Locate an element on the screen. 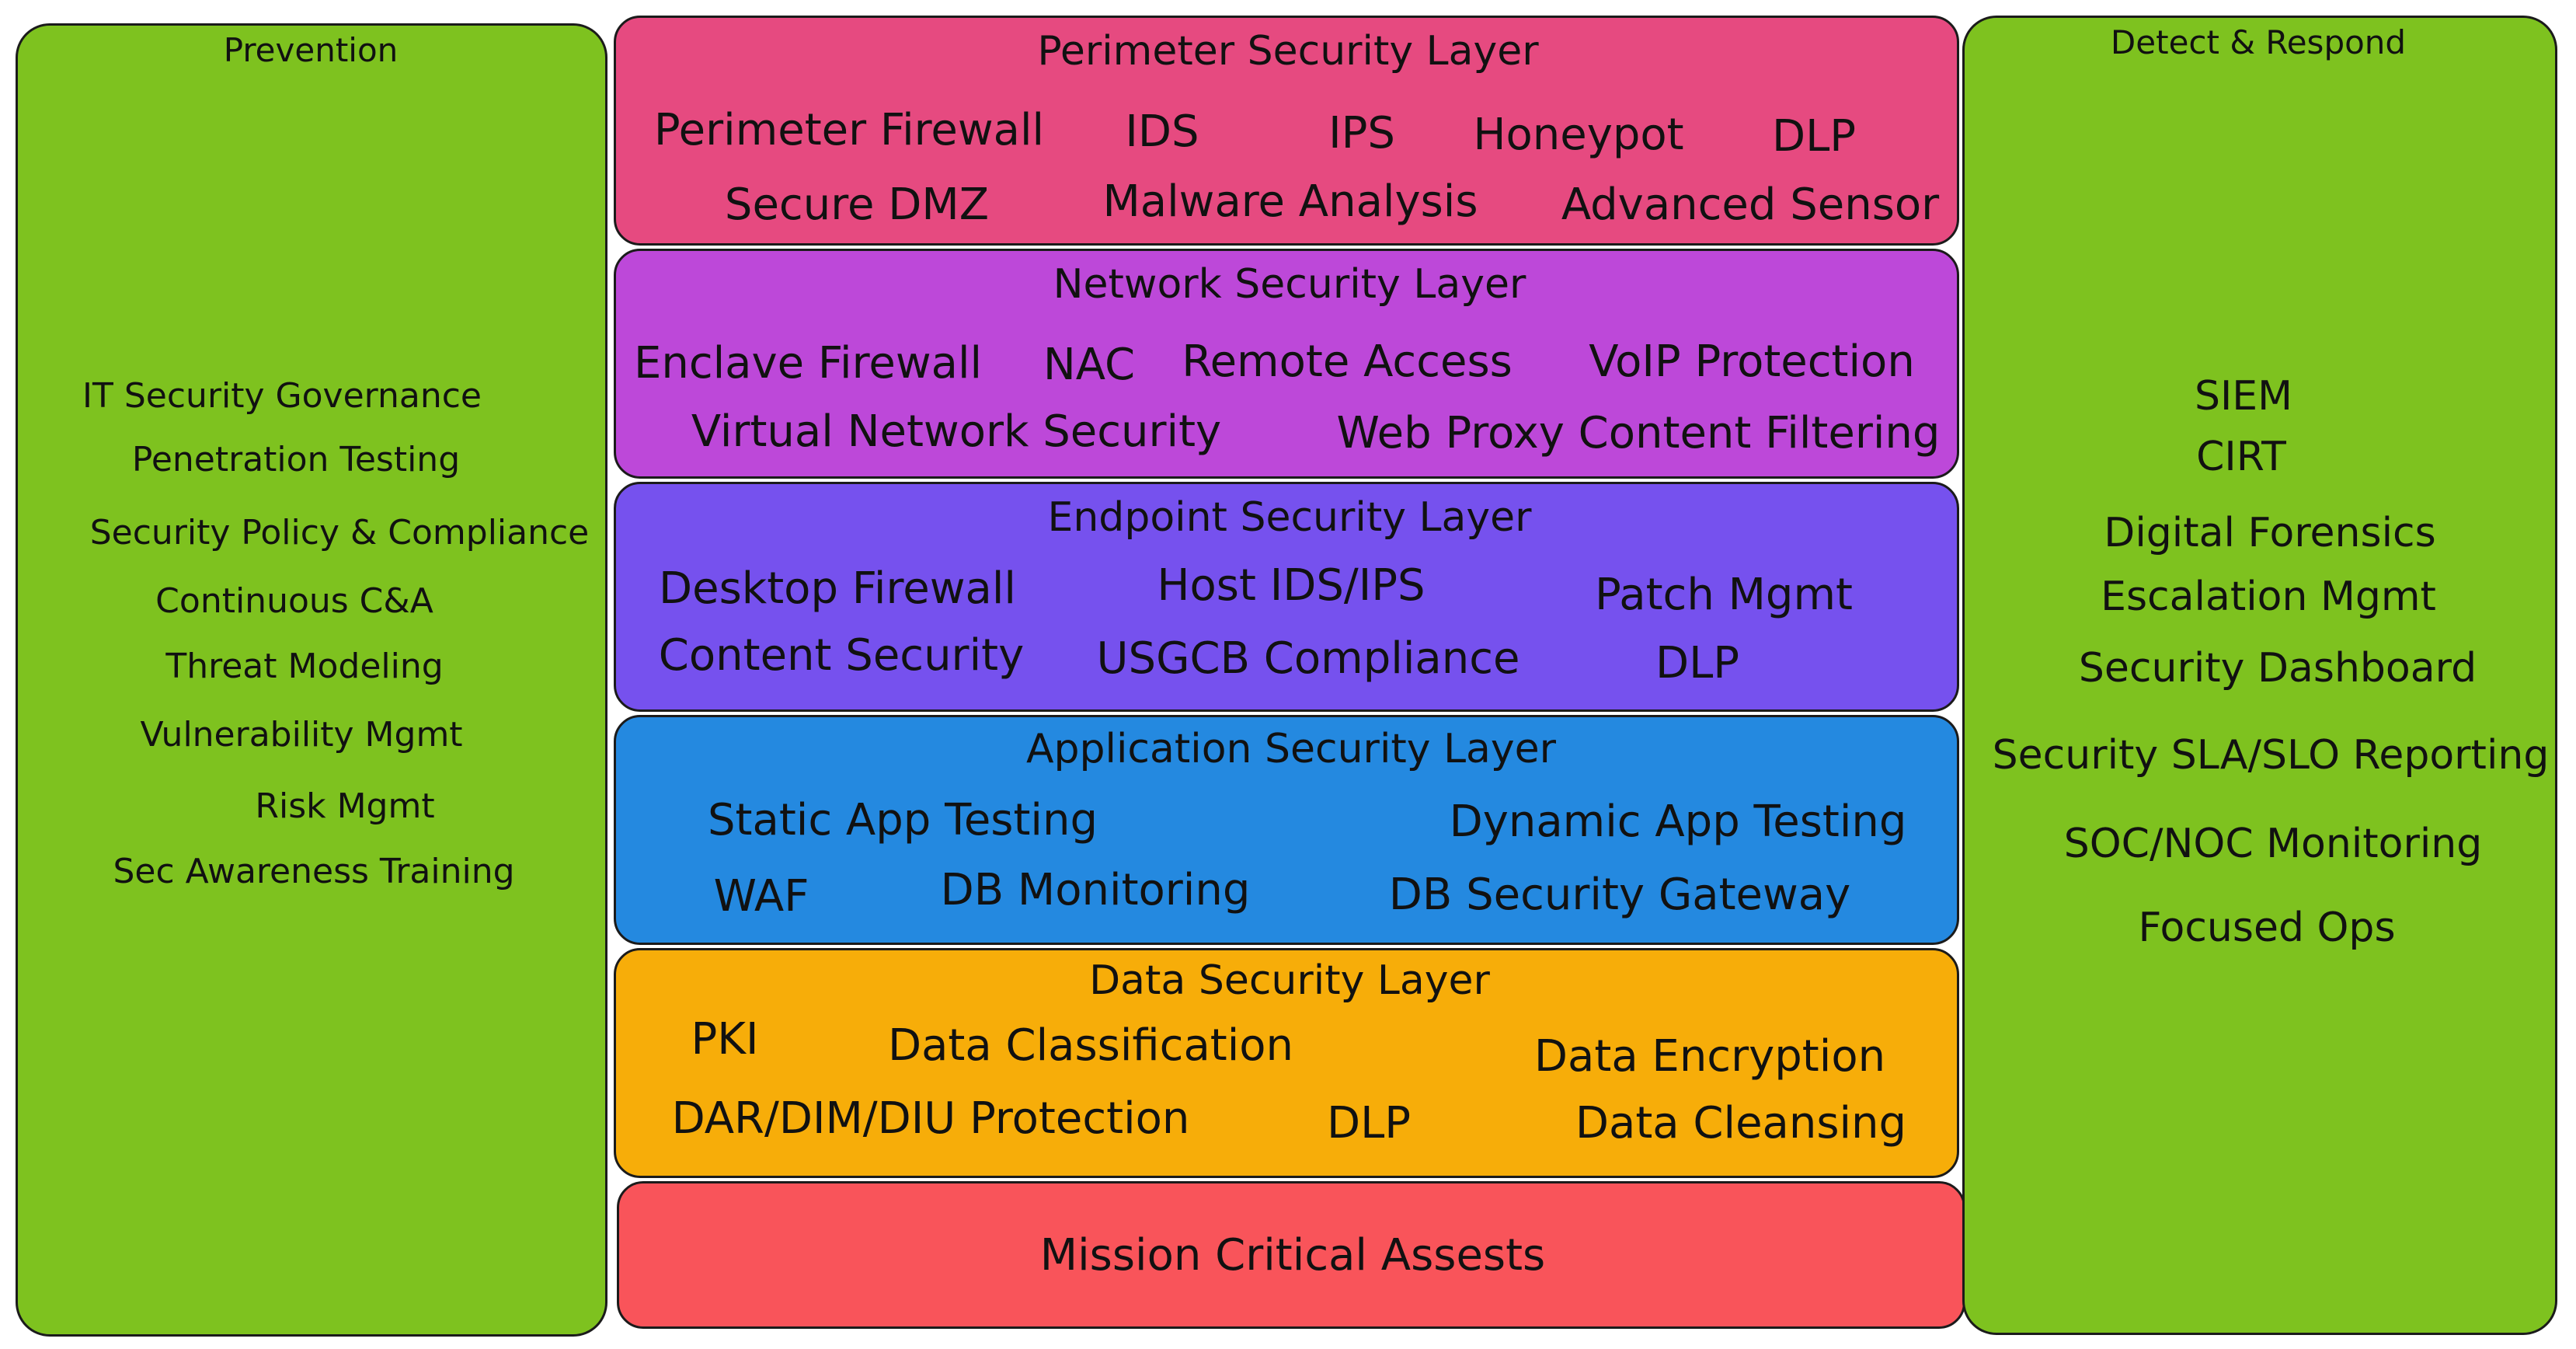 The image size is (2576, 1349). detect-respond-item: SIEM is located at coordinates (2243, 396).